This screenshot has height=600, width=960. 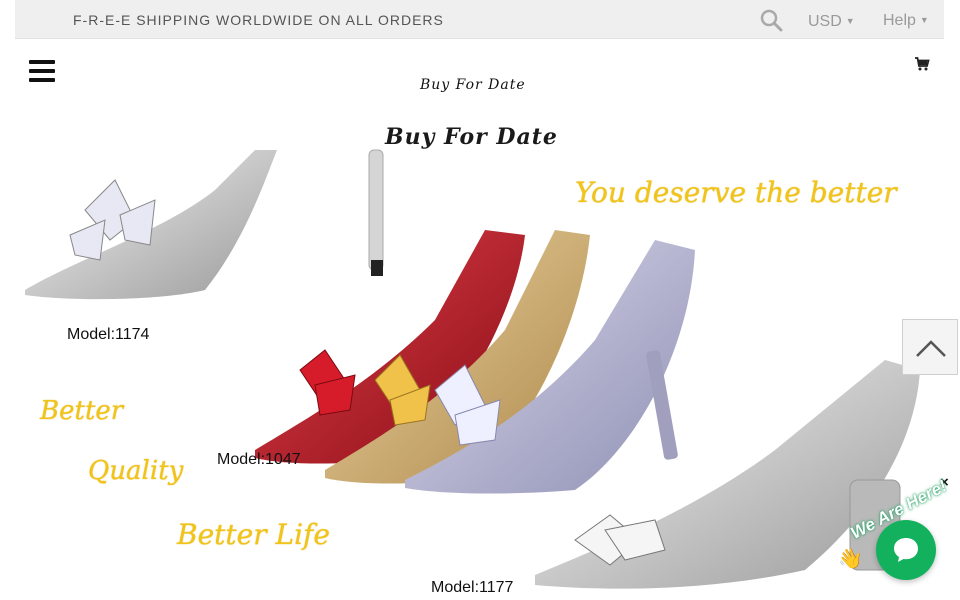 I want to click on chevron-up-icon, so click(x=931, y=348).